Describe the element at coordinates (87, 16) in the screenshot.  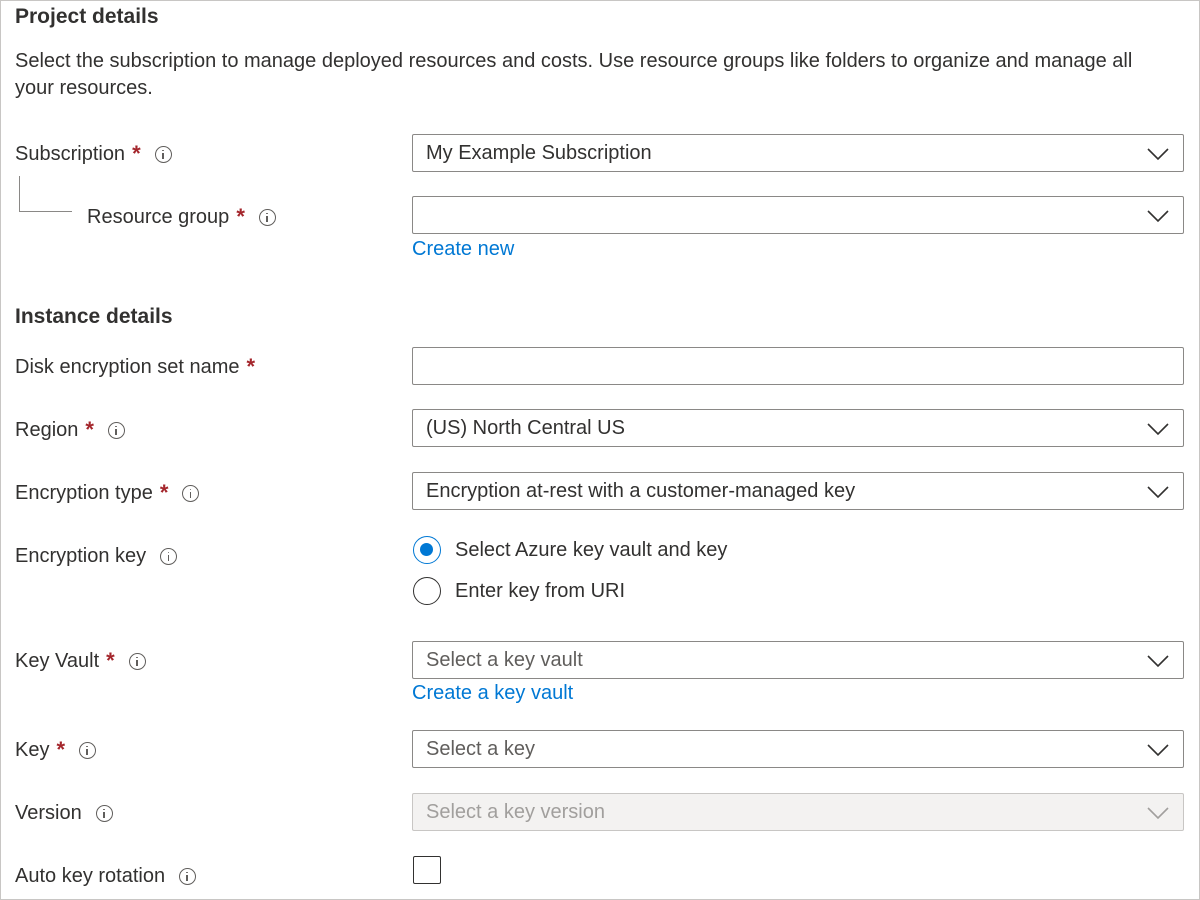
I see `project-details-heading: Project details` at that location.